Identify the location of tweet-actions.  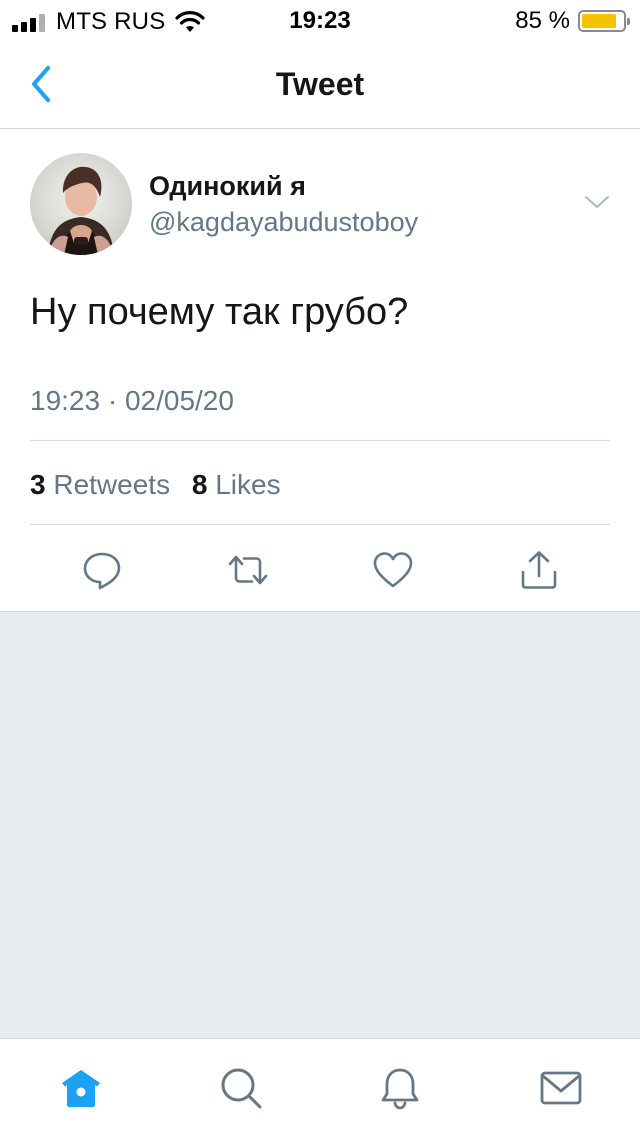
(320, 569).